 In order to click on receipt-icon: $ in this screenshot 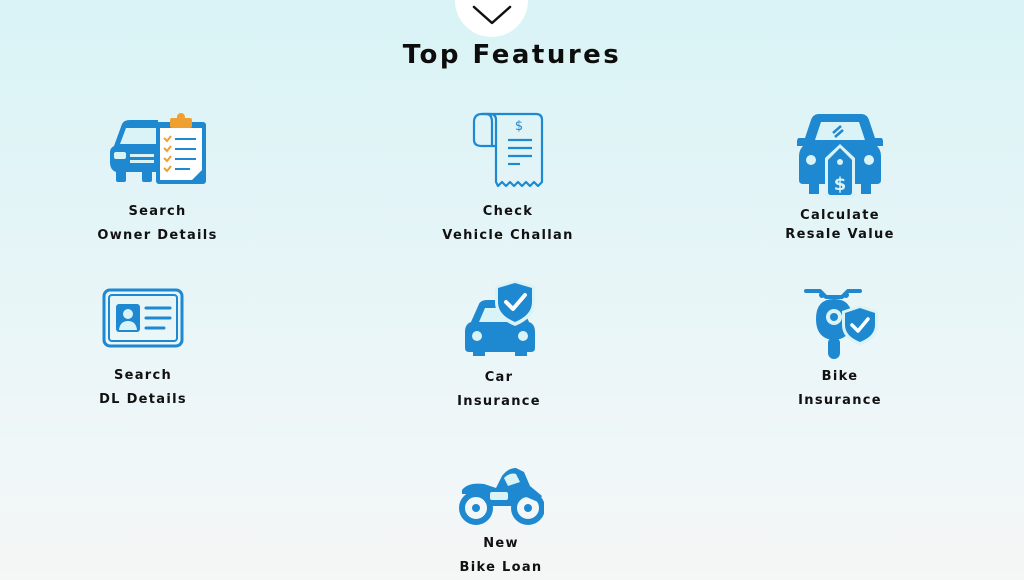, I will do `click(508, 150)`.